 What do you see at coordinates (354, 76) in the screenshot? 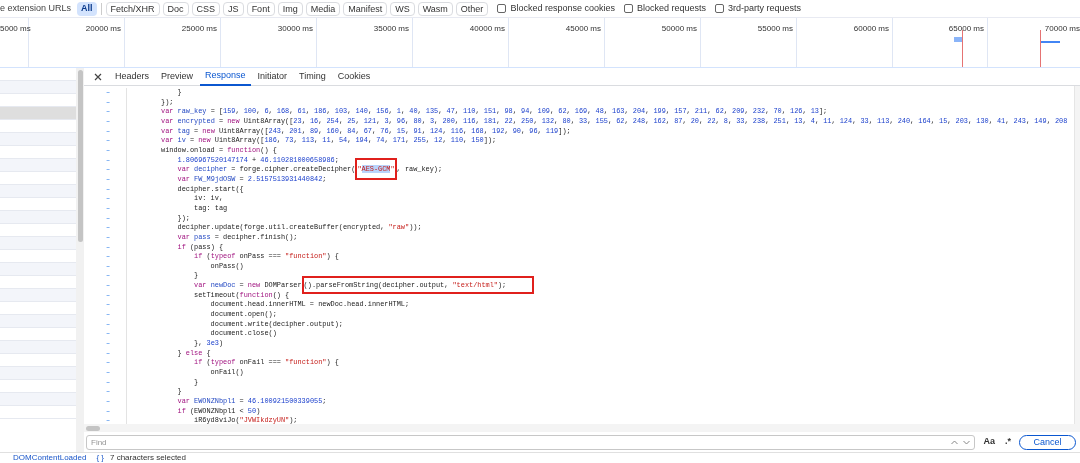
I see `tab: Cookies` at bounding box center [354, 76].